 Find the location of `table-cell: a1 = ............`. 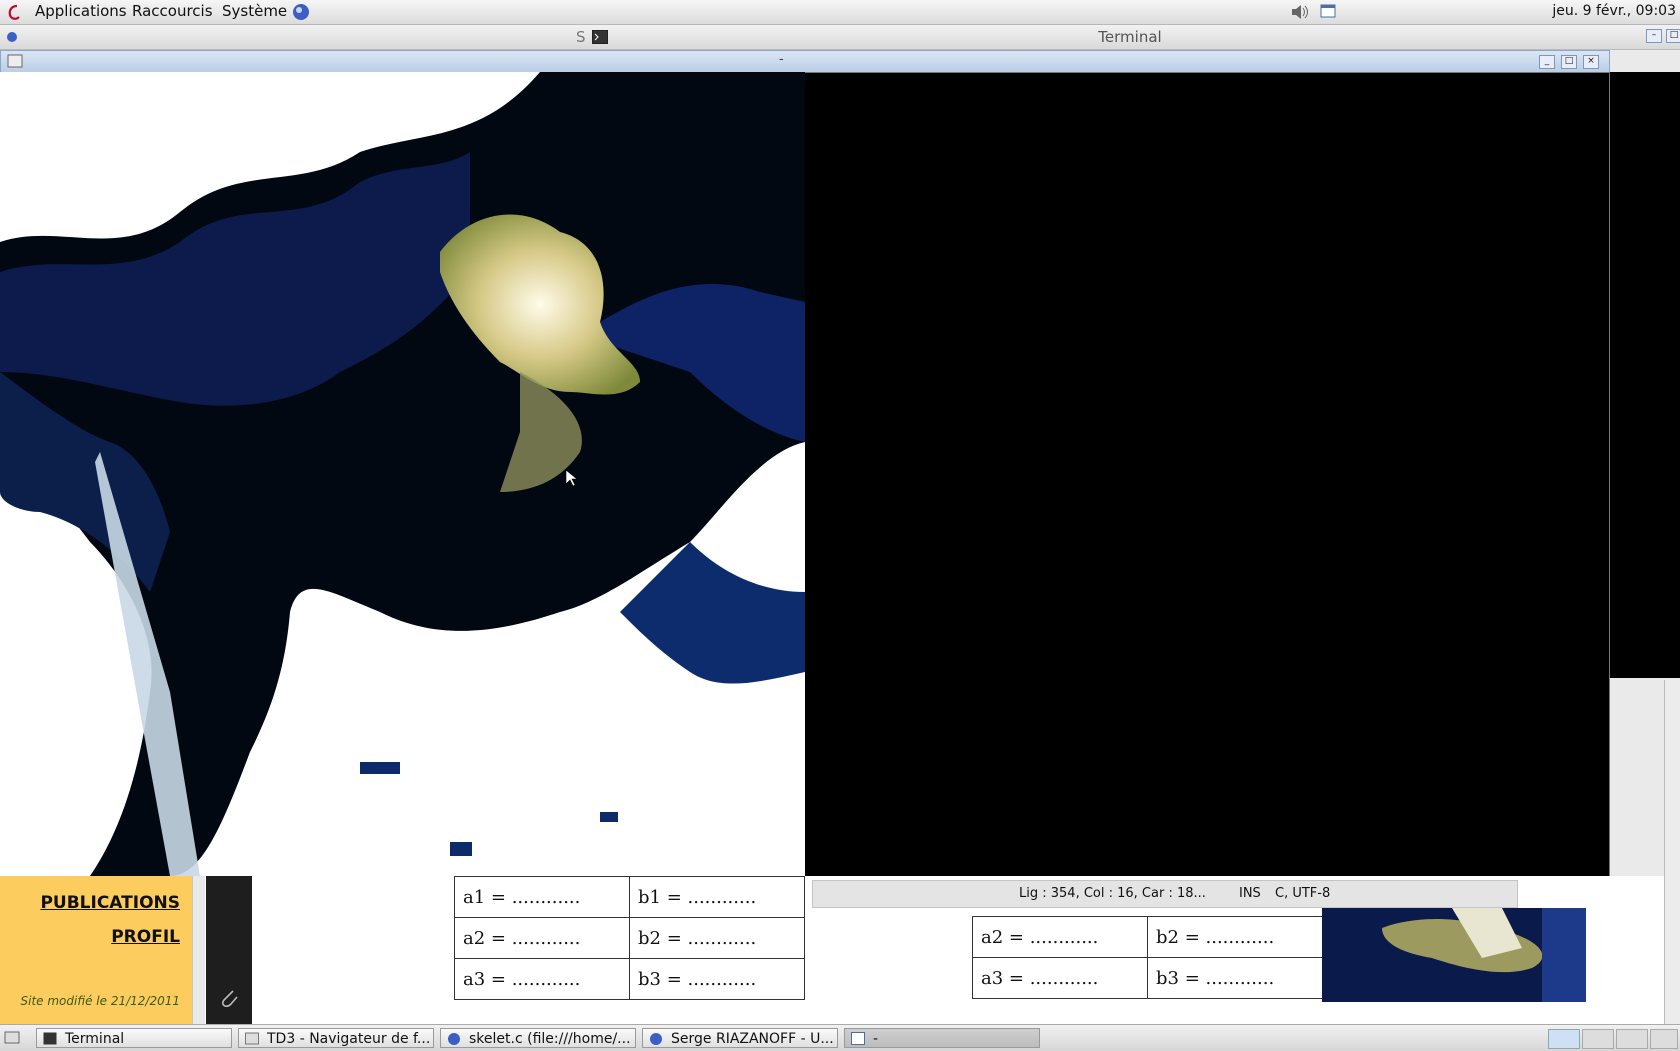

table-cell: a1 = ............ is located at coordinates (542, 897).